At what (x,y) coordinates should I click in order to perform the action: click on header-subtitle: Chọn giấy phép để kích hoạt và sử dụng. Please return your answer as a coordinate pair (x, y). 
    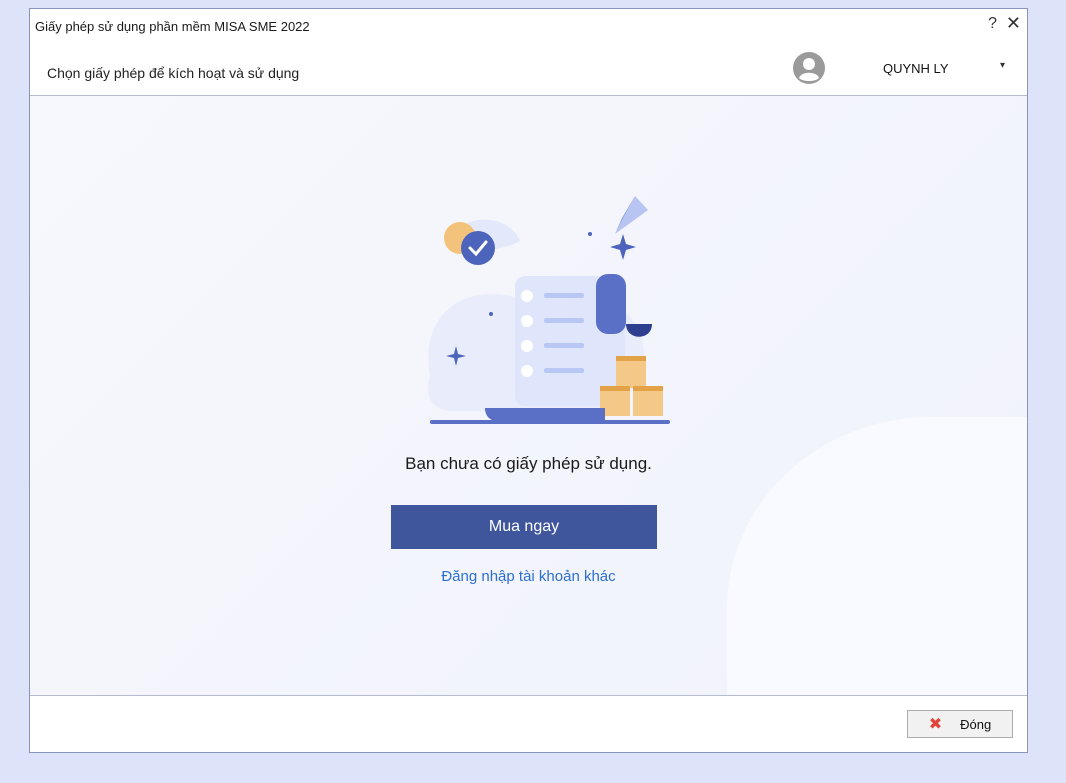
    Looking at the image, I should click on (173, 73).